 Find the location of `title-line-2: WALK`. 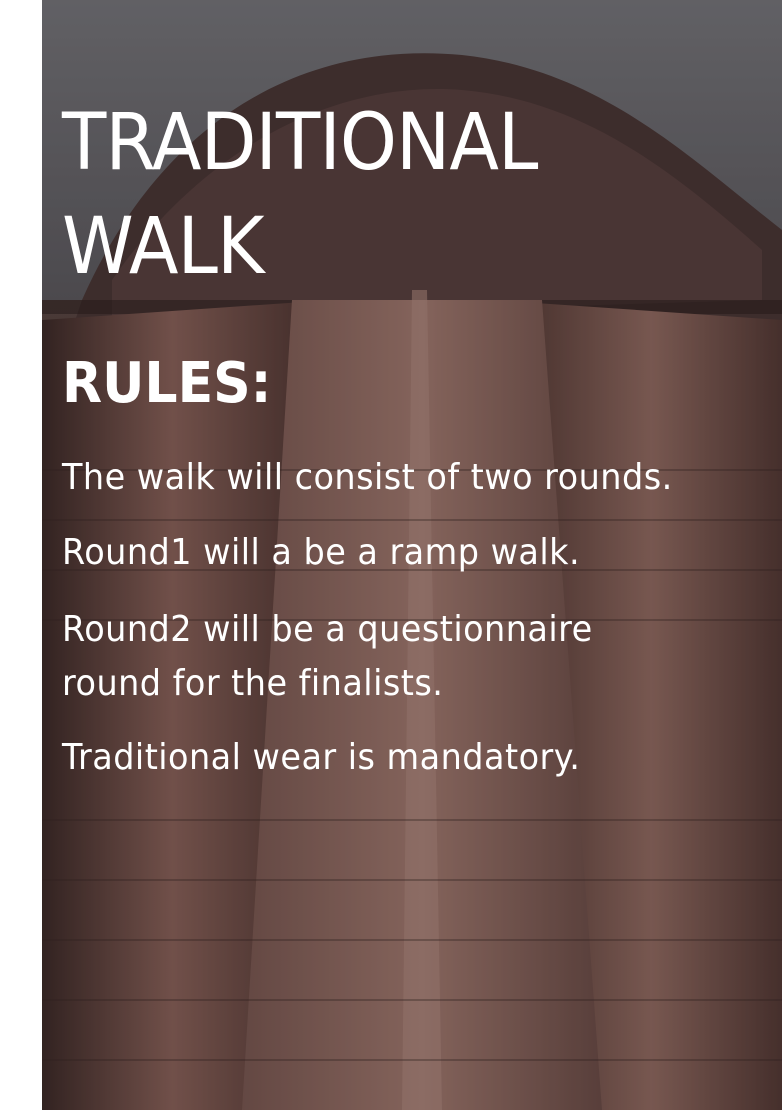

title-line-2: WALK is located at coordinates (163, 247).